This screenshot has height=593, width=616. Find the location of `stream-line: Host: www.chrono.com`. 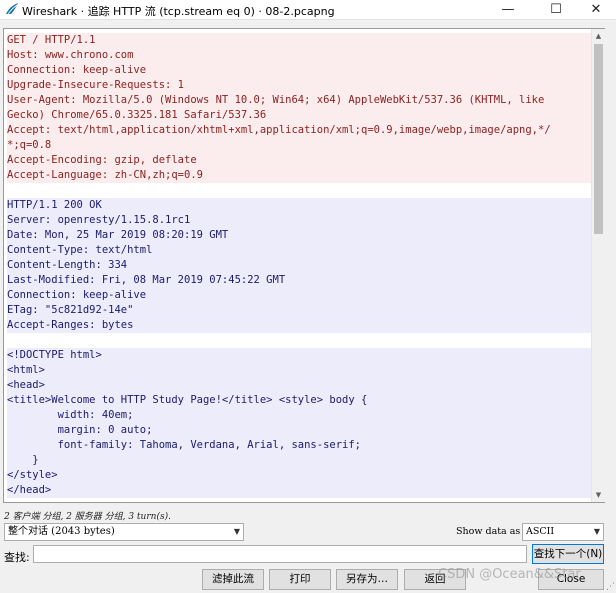

stream-line: Host: www.chrono.com is located at coordinates (299, 55).